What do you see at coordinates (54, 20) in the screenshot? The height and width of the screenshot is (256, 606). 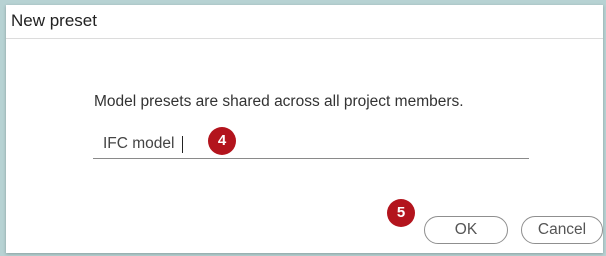 I see `dialog-title: New preset` at bounding box center [54, 20].